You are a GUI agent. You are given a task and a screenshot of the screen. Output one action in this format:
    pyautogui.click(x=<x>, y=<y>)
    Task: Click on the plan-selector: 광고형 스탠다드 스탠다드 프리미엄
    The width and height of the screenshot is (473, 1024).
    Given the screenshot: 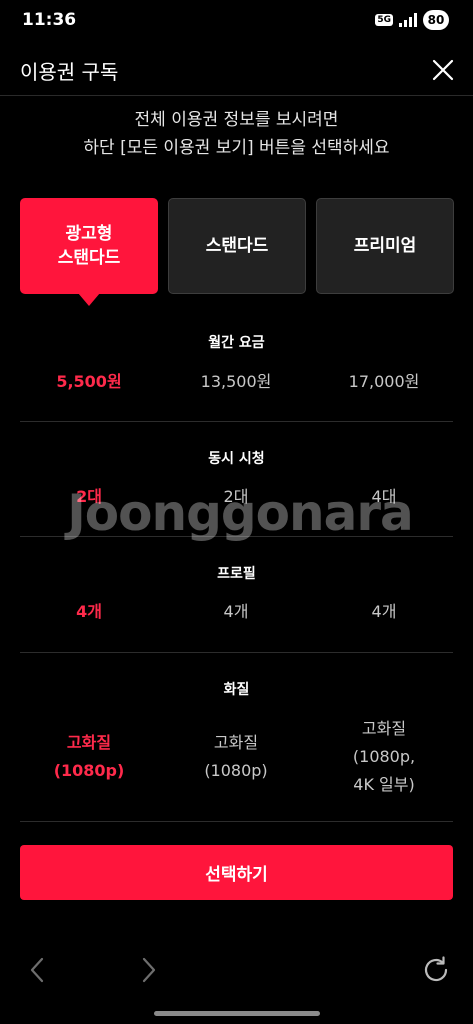 What is the action you would take?
    pyautogui.click(x=237, y=252)
    